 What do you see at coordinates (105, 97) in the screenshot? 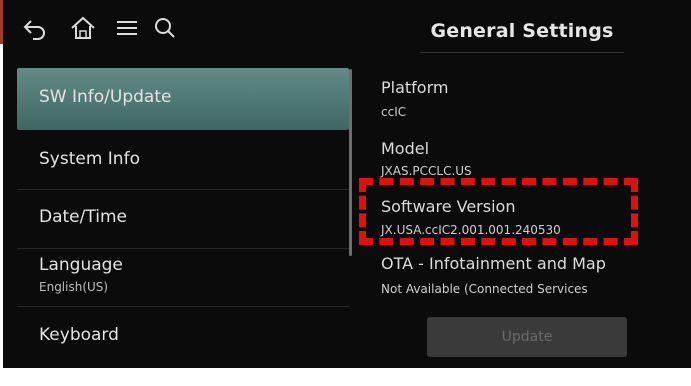
I see `sidebar-item-label: SW Info/Update` at bounding box center [105, 97].